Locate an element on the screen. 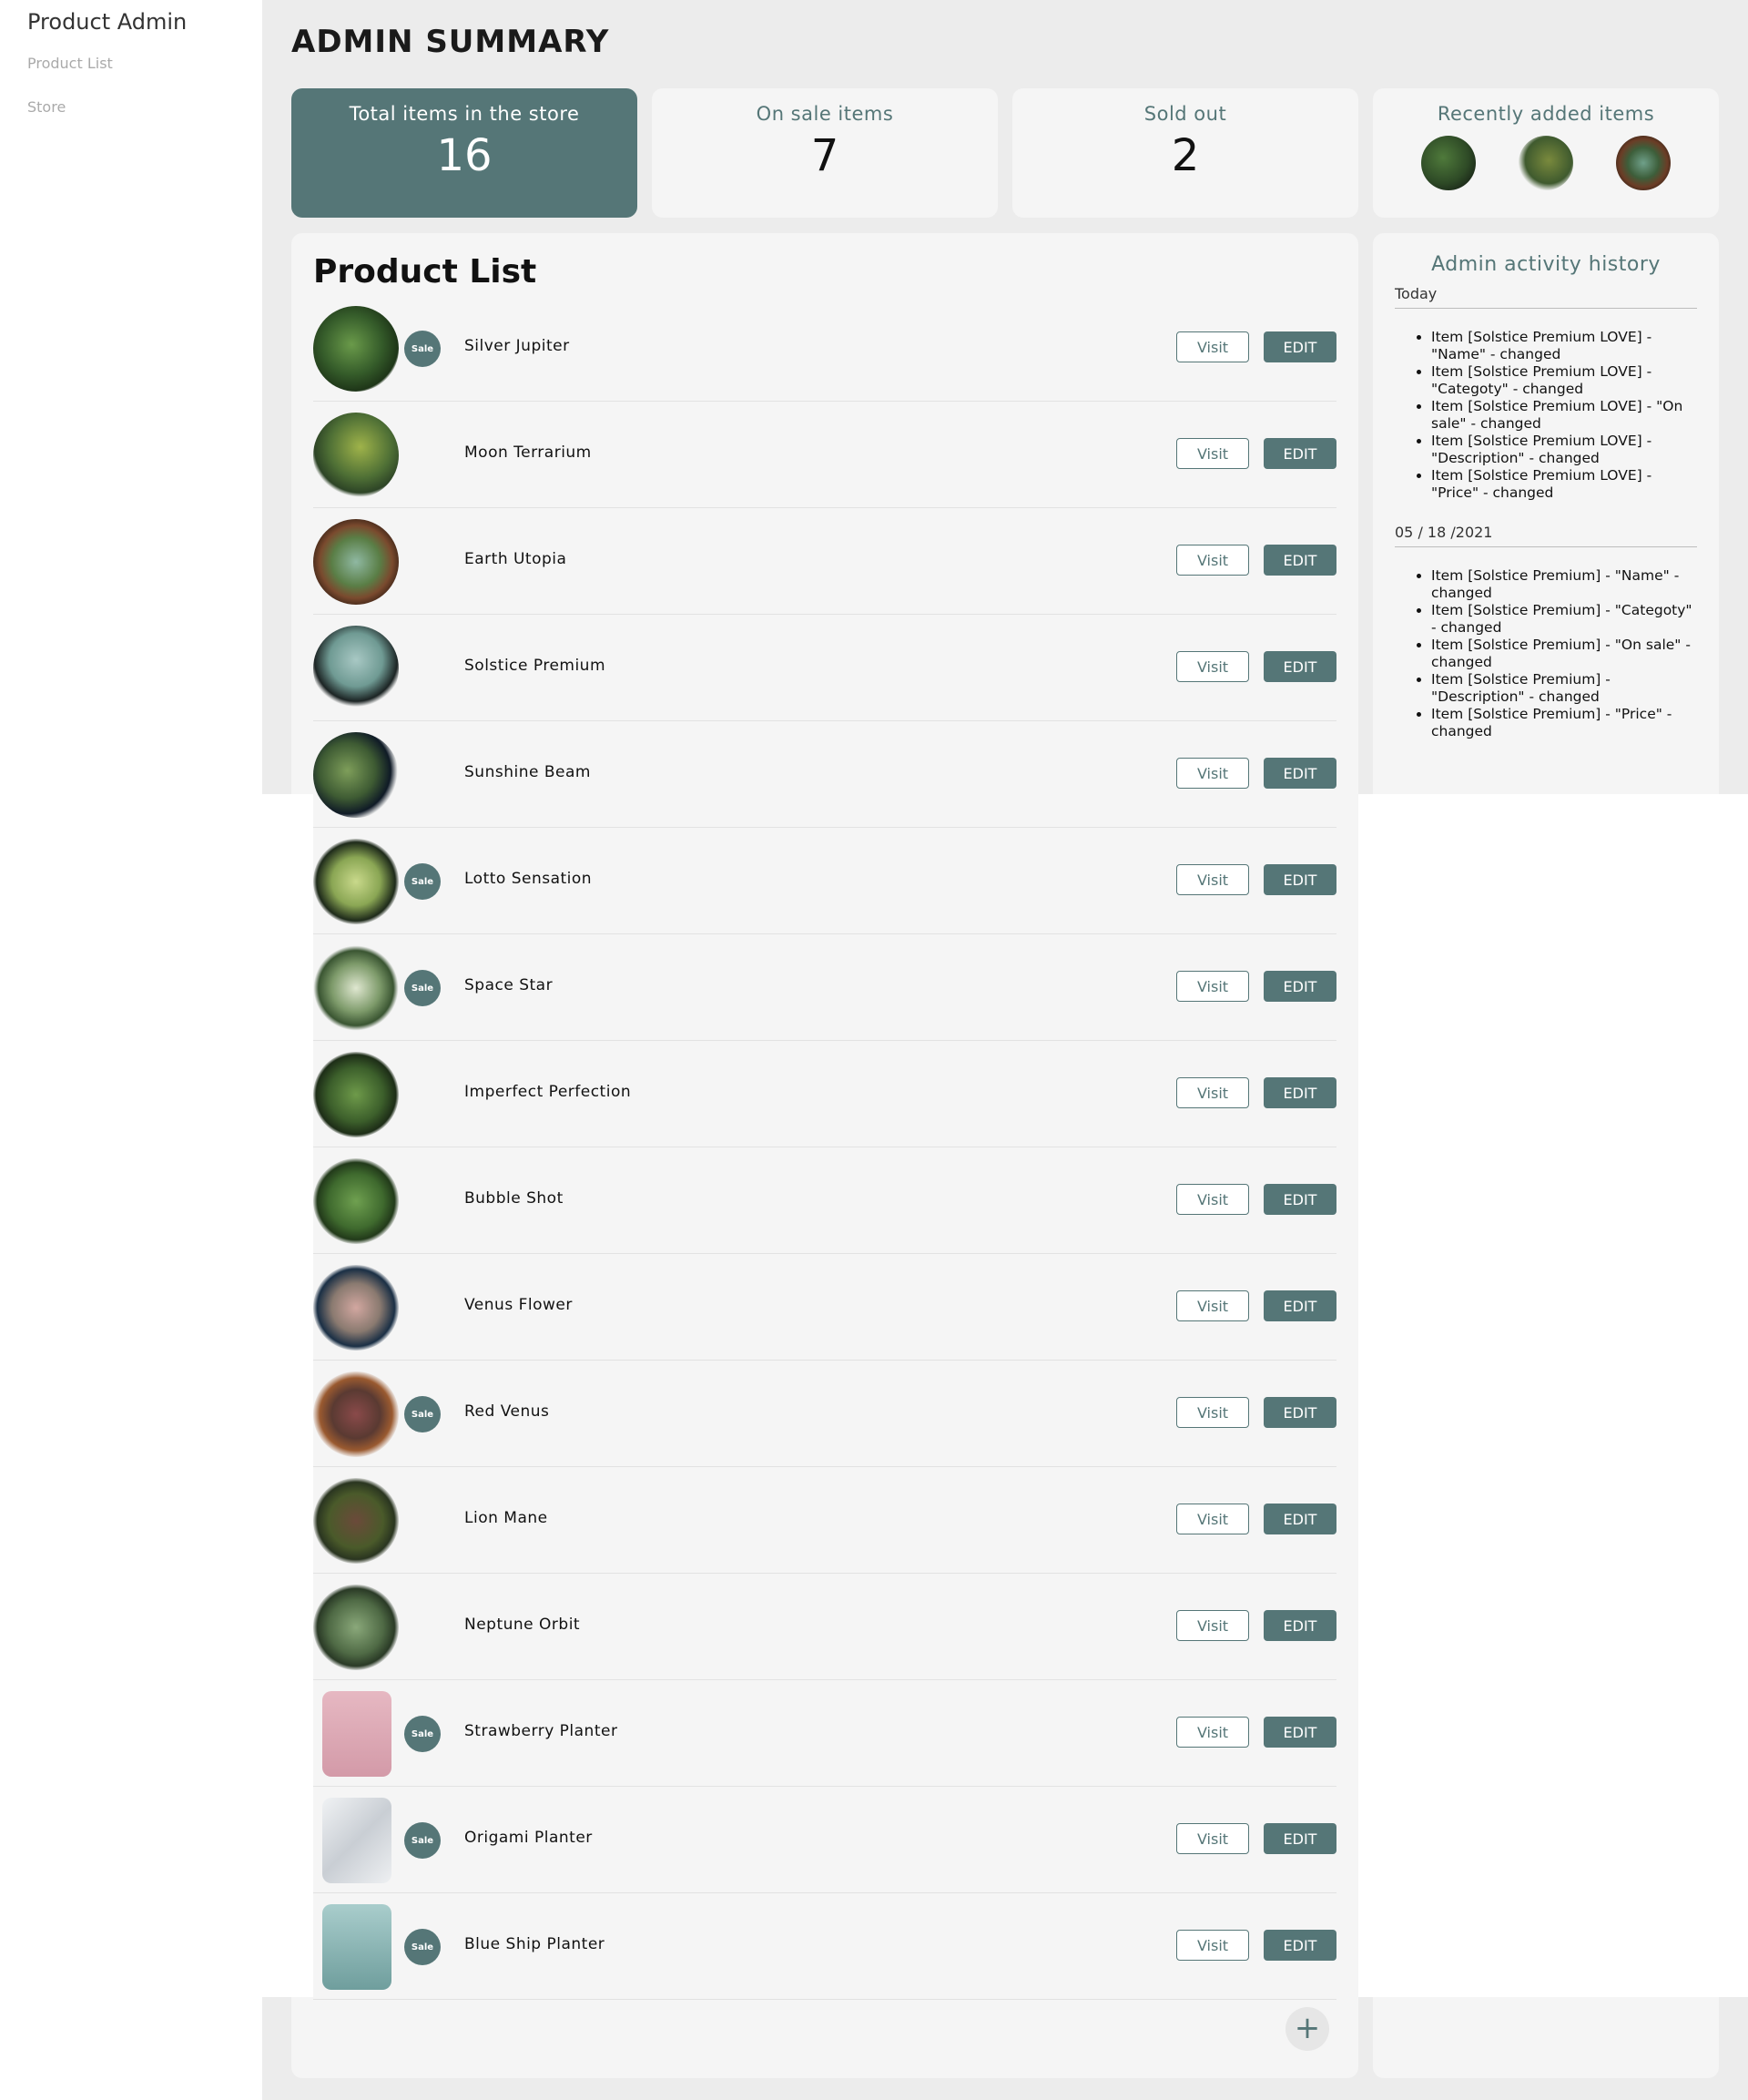 This screenshot has width=1748, height=2100. stat-recently-added: Recently added items is located at coordinates (1546, 153).